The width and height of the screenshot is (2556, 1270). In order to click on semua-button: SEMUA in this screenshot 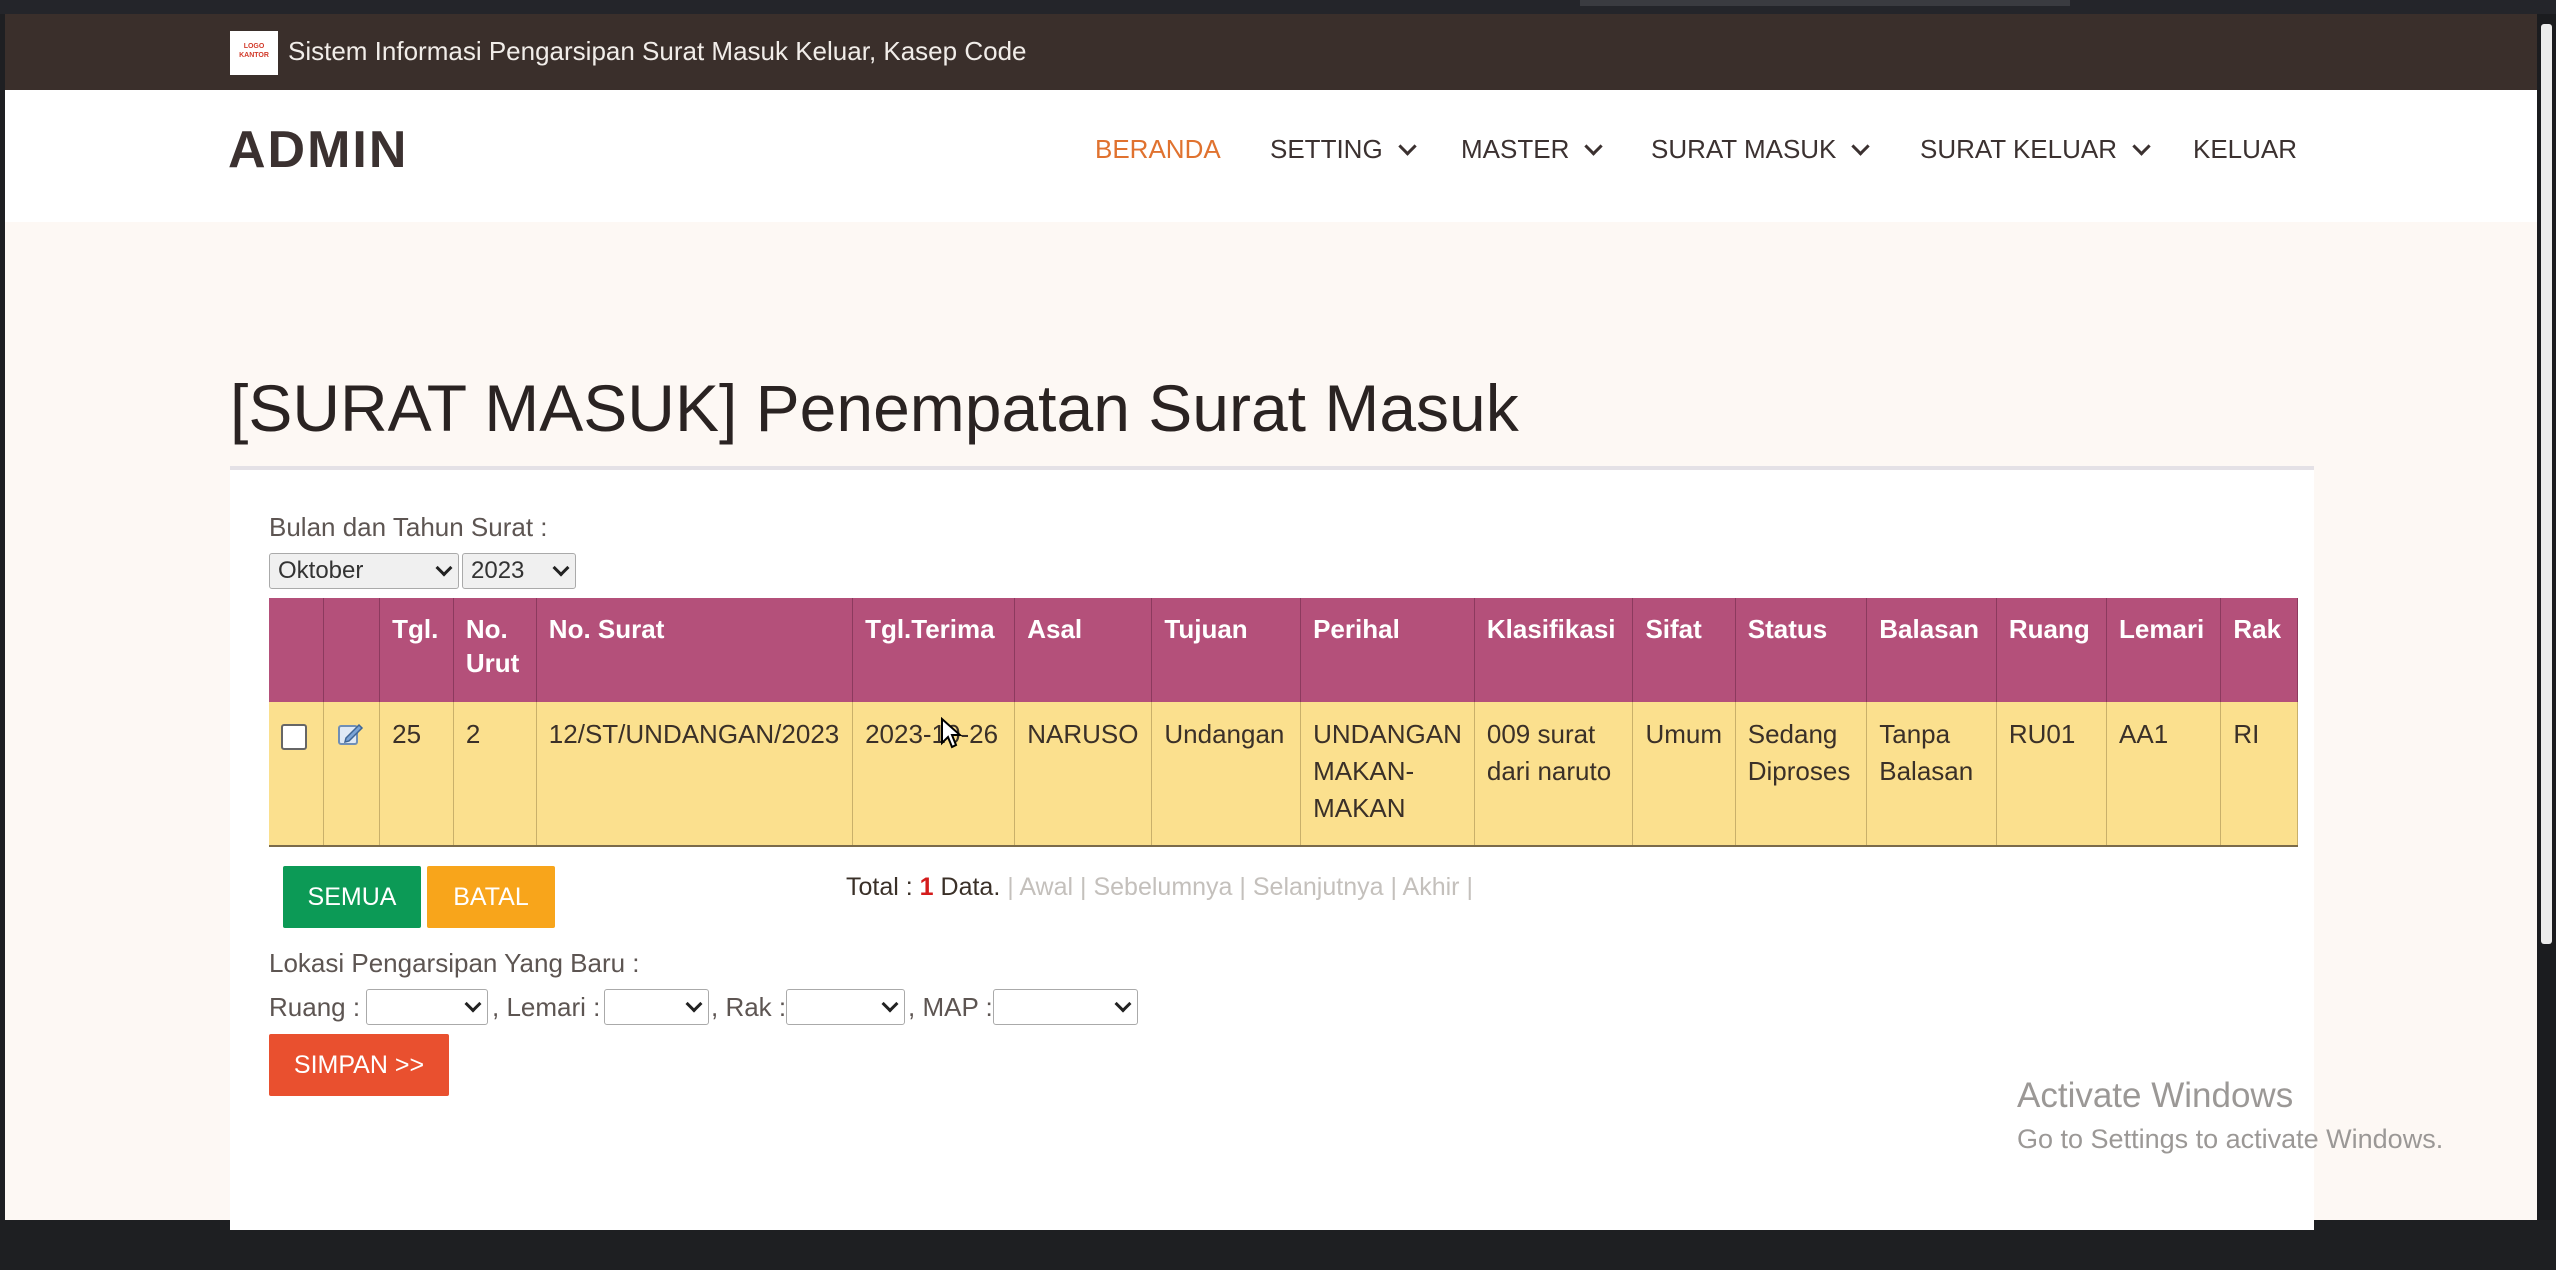, I will do `click(352, 897)`.